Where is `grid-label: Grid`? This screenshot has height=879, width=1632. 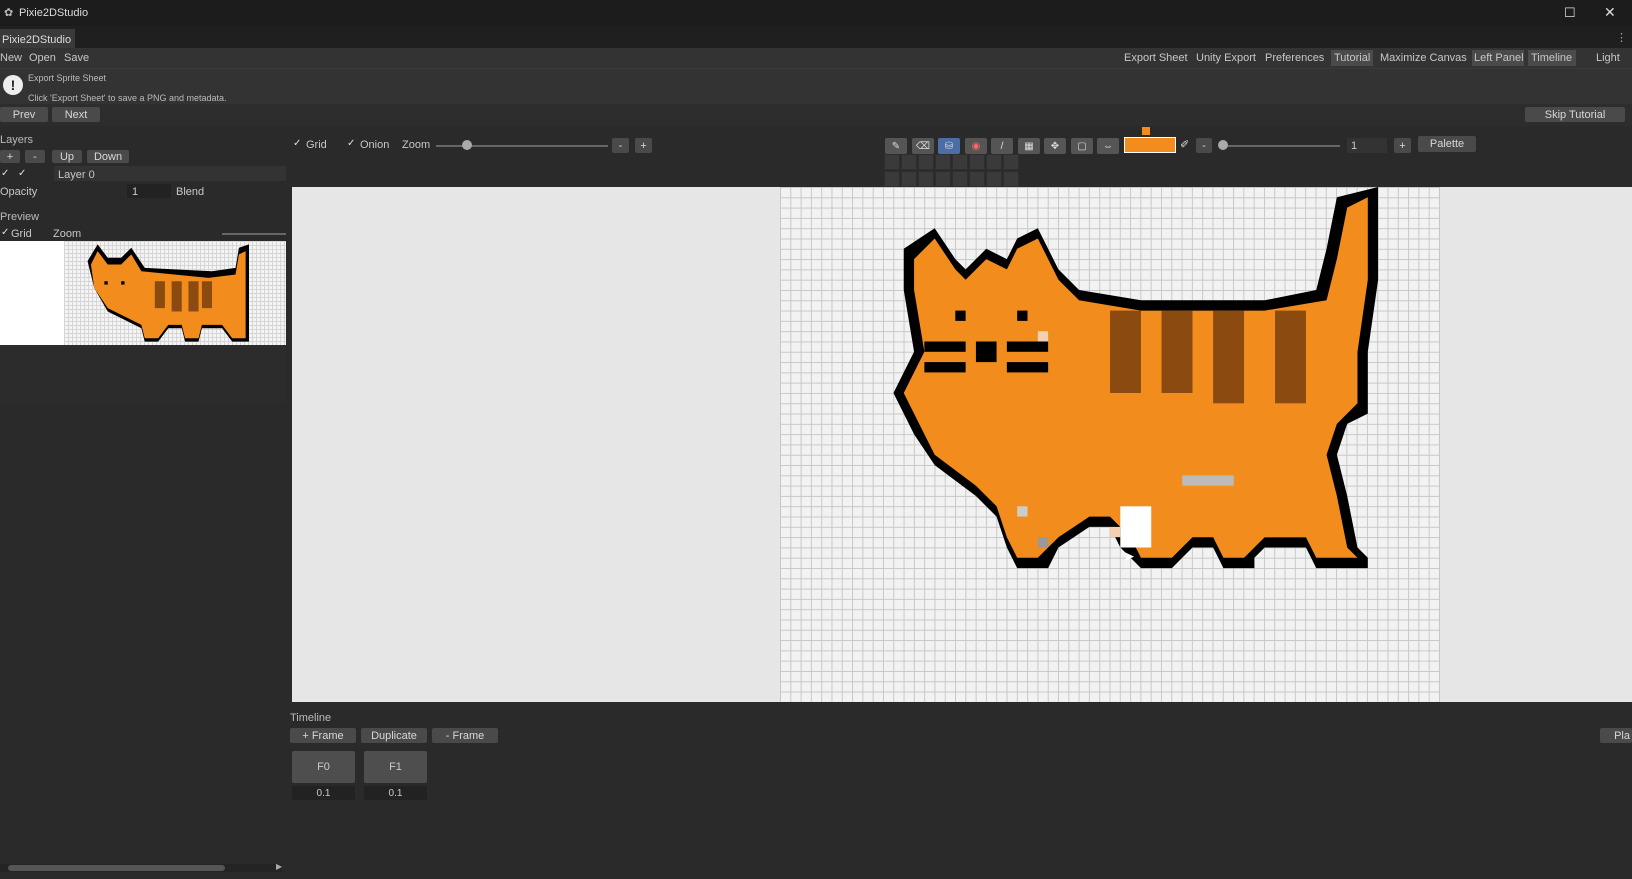
grid-label: Grid is located at coordinates (316, 145).